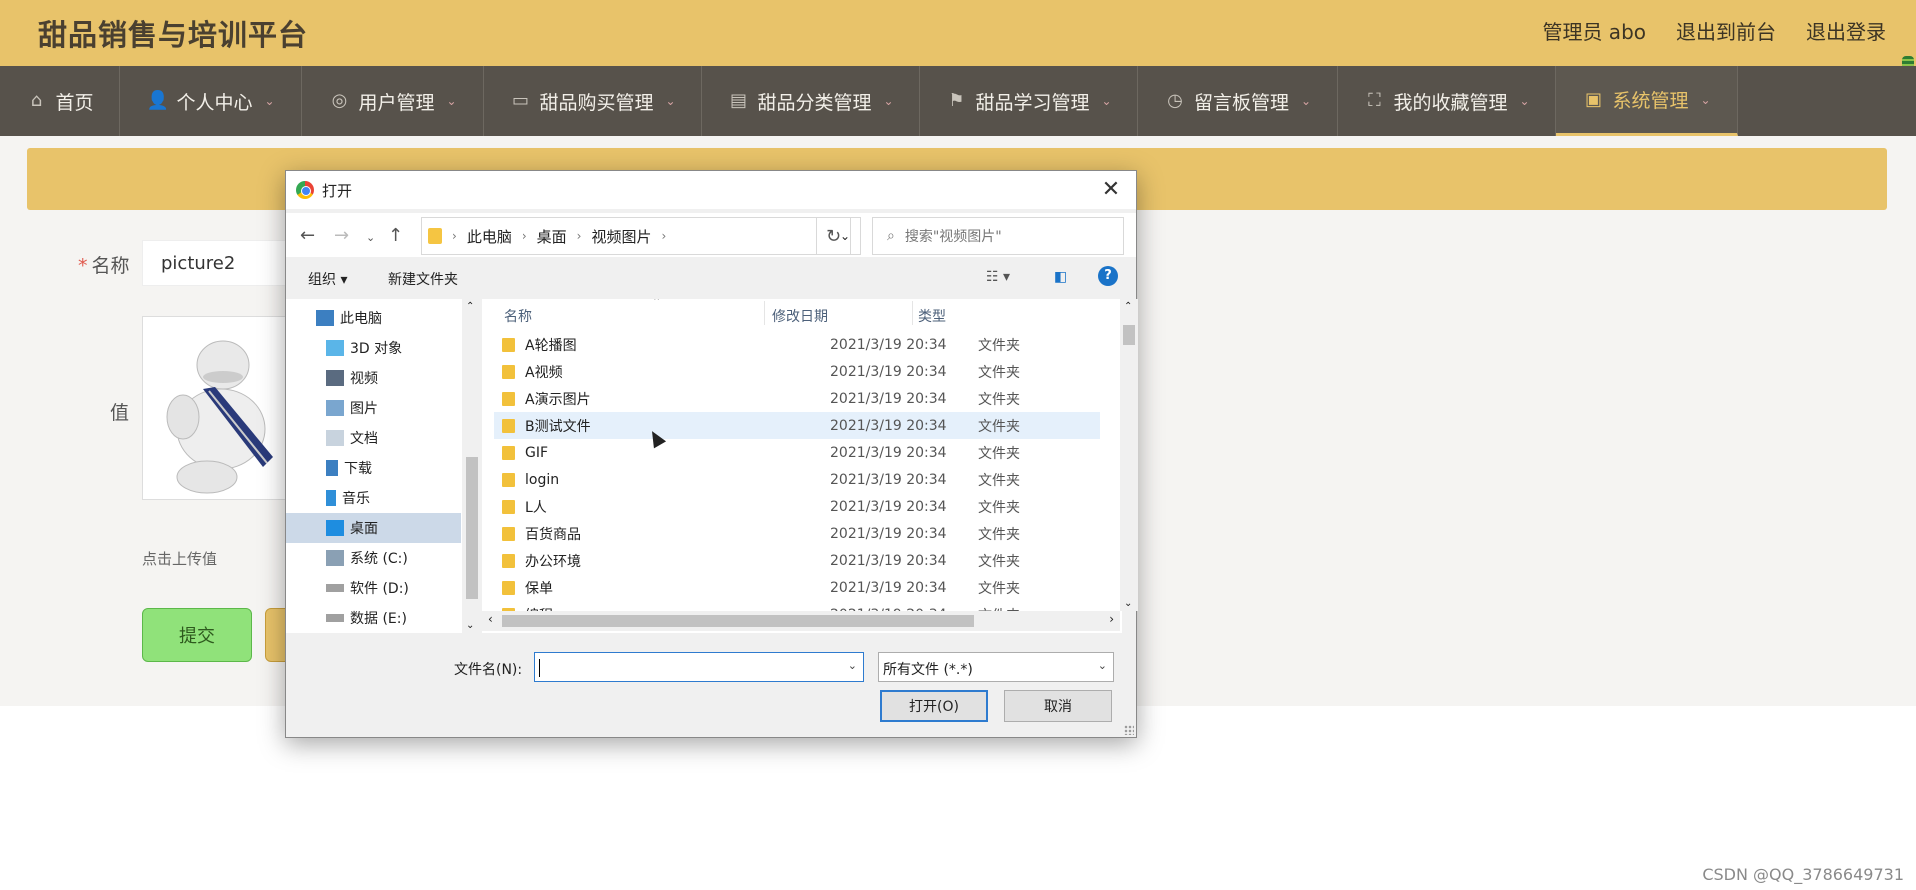  Describe the element at coordinates (558, 399) in the screenshot. I see `file-name: A演示图片` at that location.